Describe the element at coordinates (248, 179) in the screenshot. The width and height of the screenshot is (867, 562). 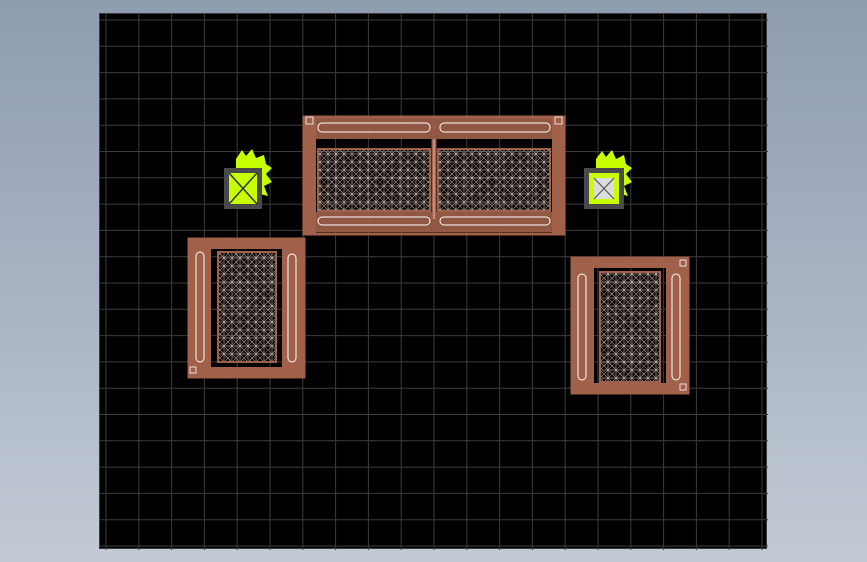
I see `lamp-left-block` at that location.